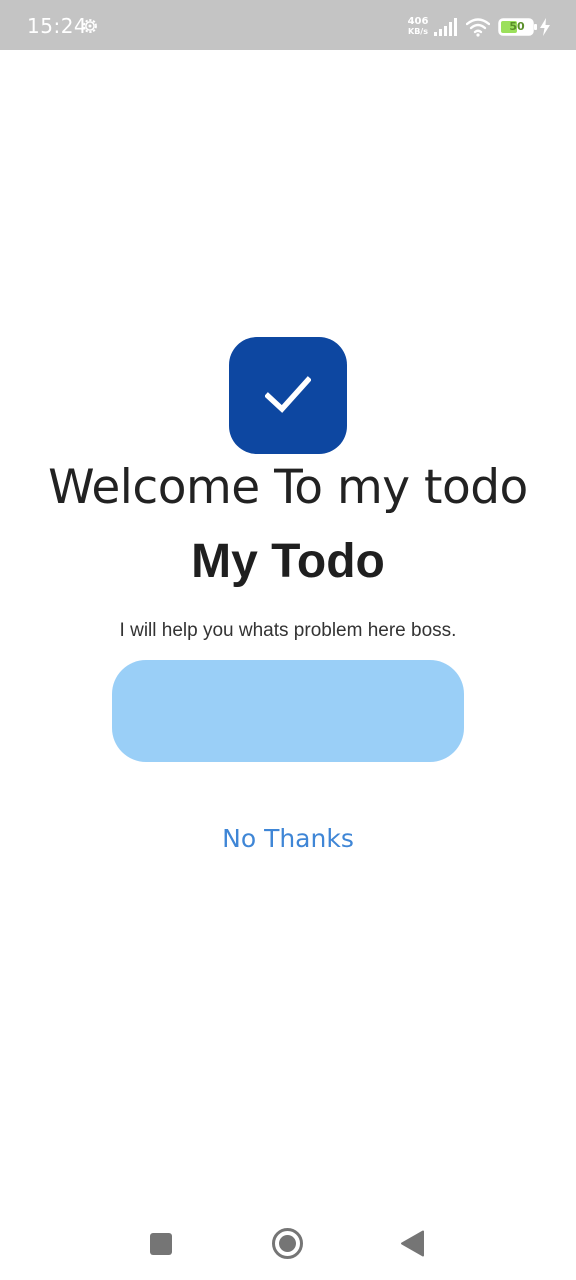 Image resolution: width=576 pixels, height=1280 pixels. I want to click on get-started-button, so click(288, 711).